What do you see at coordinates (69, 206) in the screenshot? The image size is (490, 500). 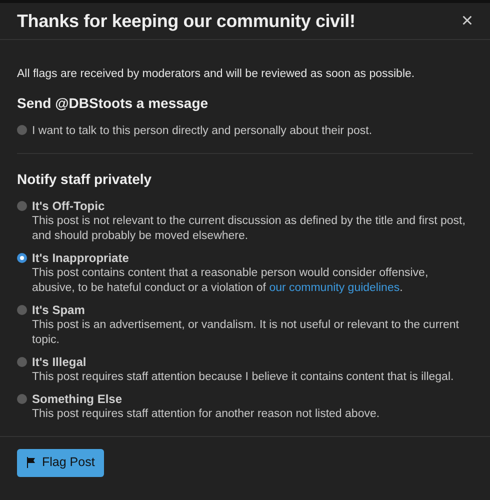 I see `option-title: It's Off-Topic` at bounding box center [69, 206].